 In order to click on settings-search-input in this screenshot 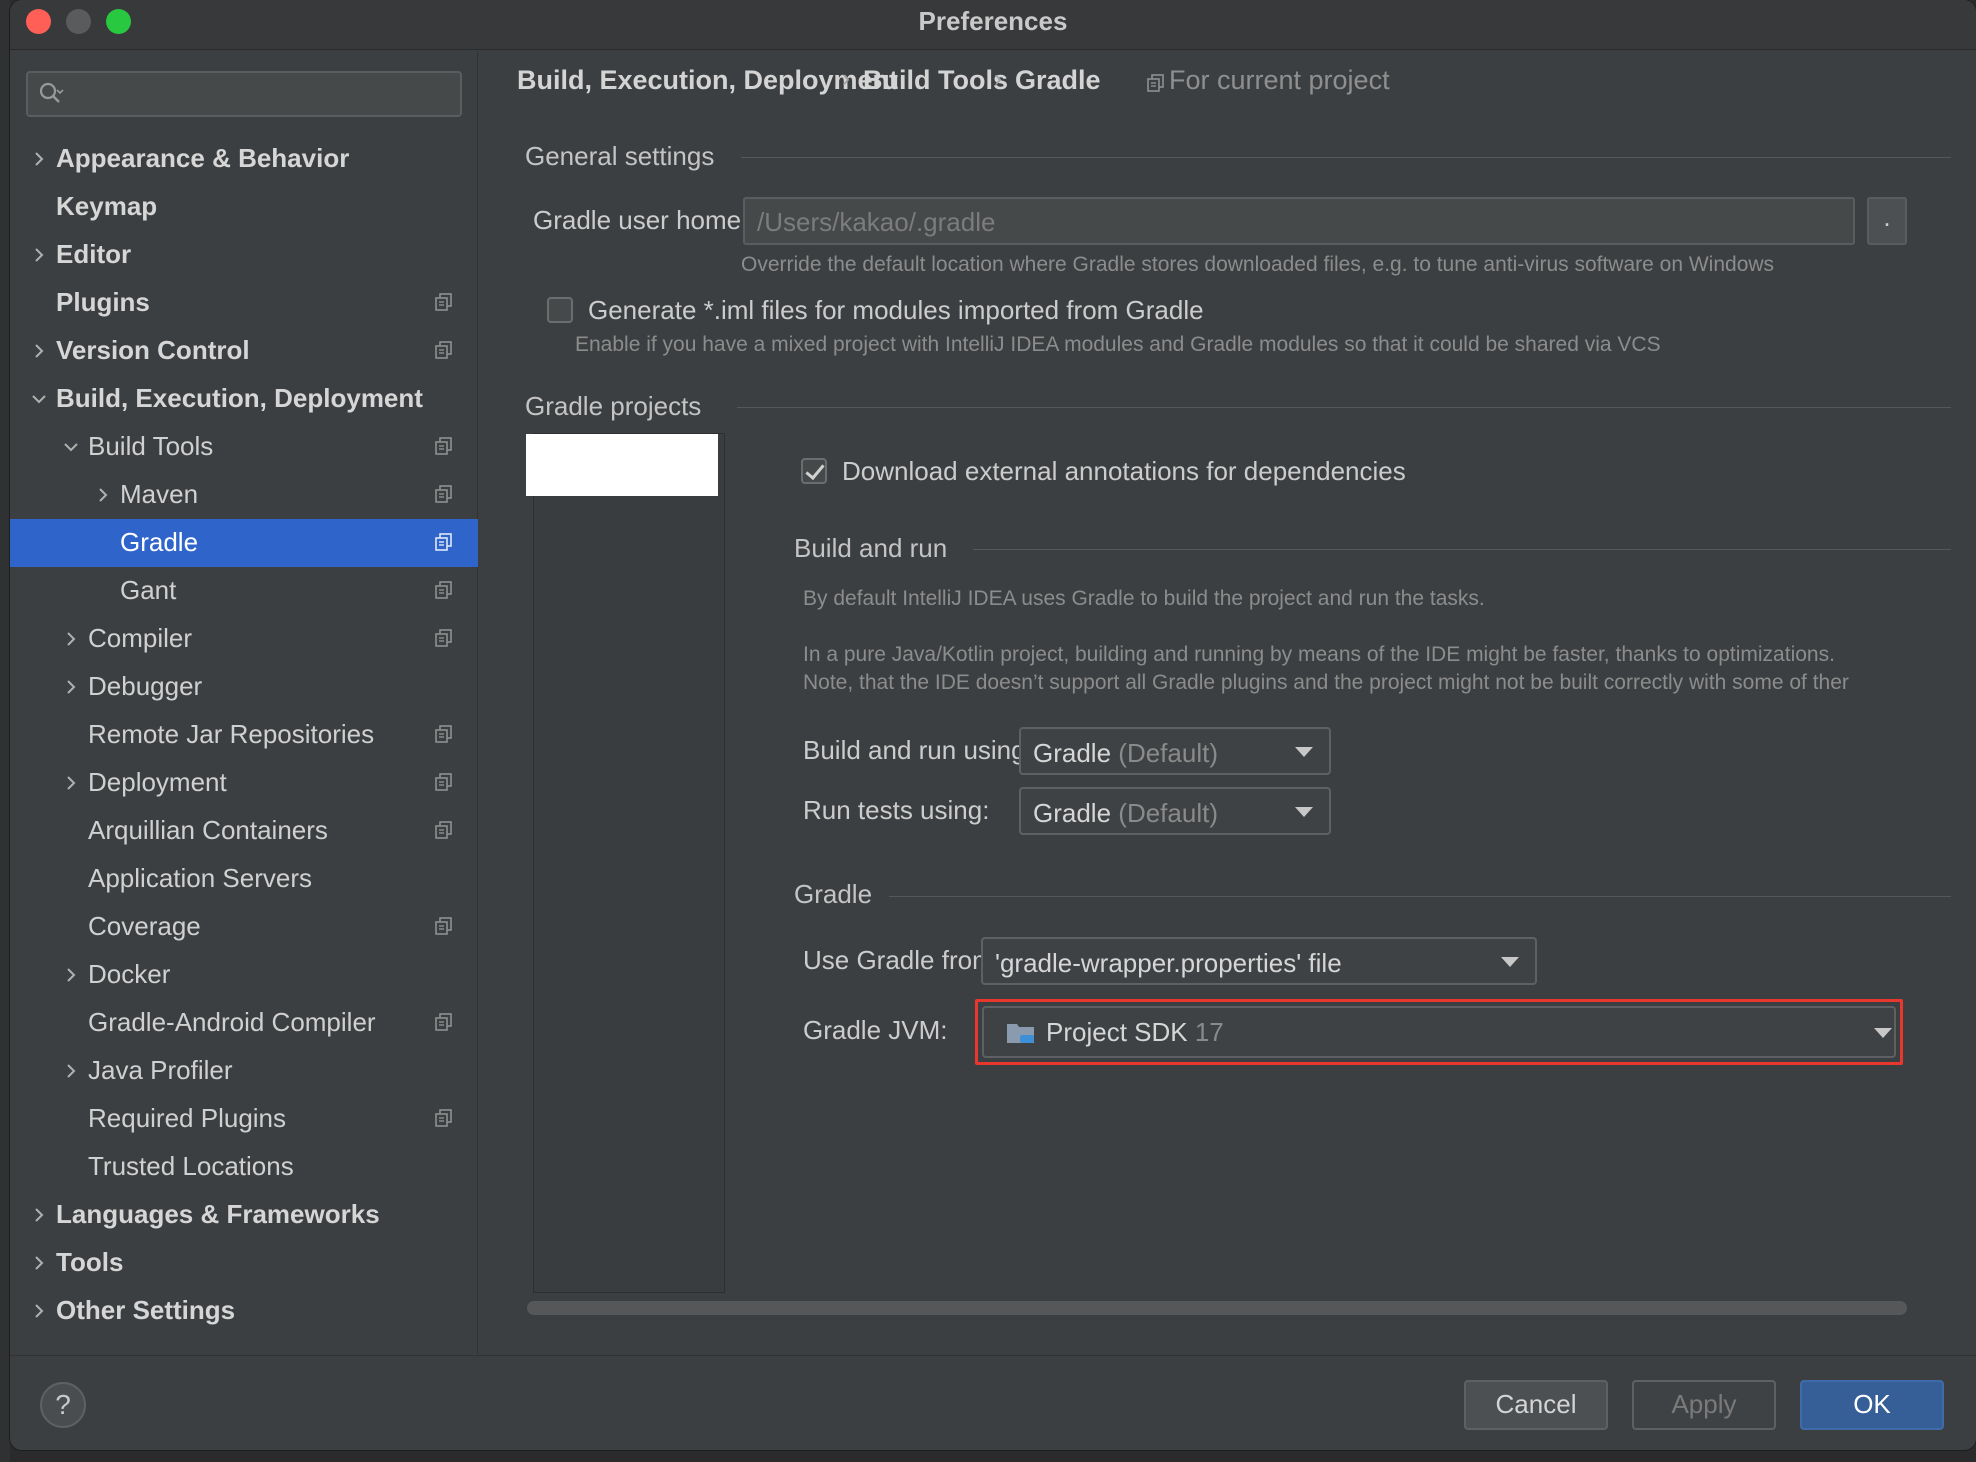, I will do `click(244, 94)`.